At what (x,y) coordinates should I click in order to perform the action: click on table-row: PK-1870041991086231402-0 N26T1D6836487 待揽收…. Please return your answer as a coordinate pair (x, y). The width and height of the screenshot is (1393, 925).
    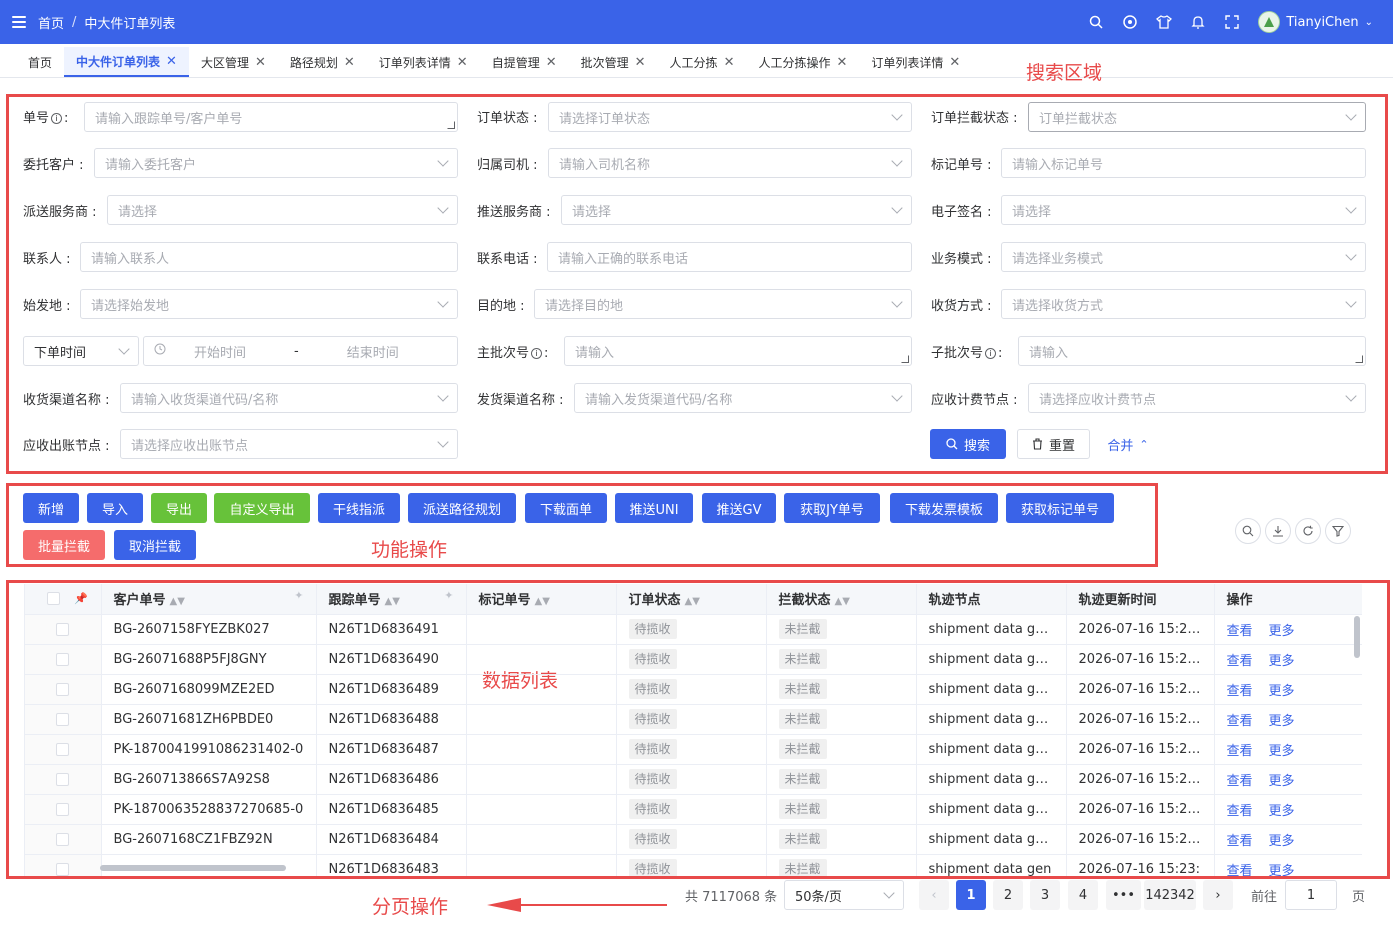
    Looking at the image, I should click on (693, 749).